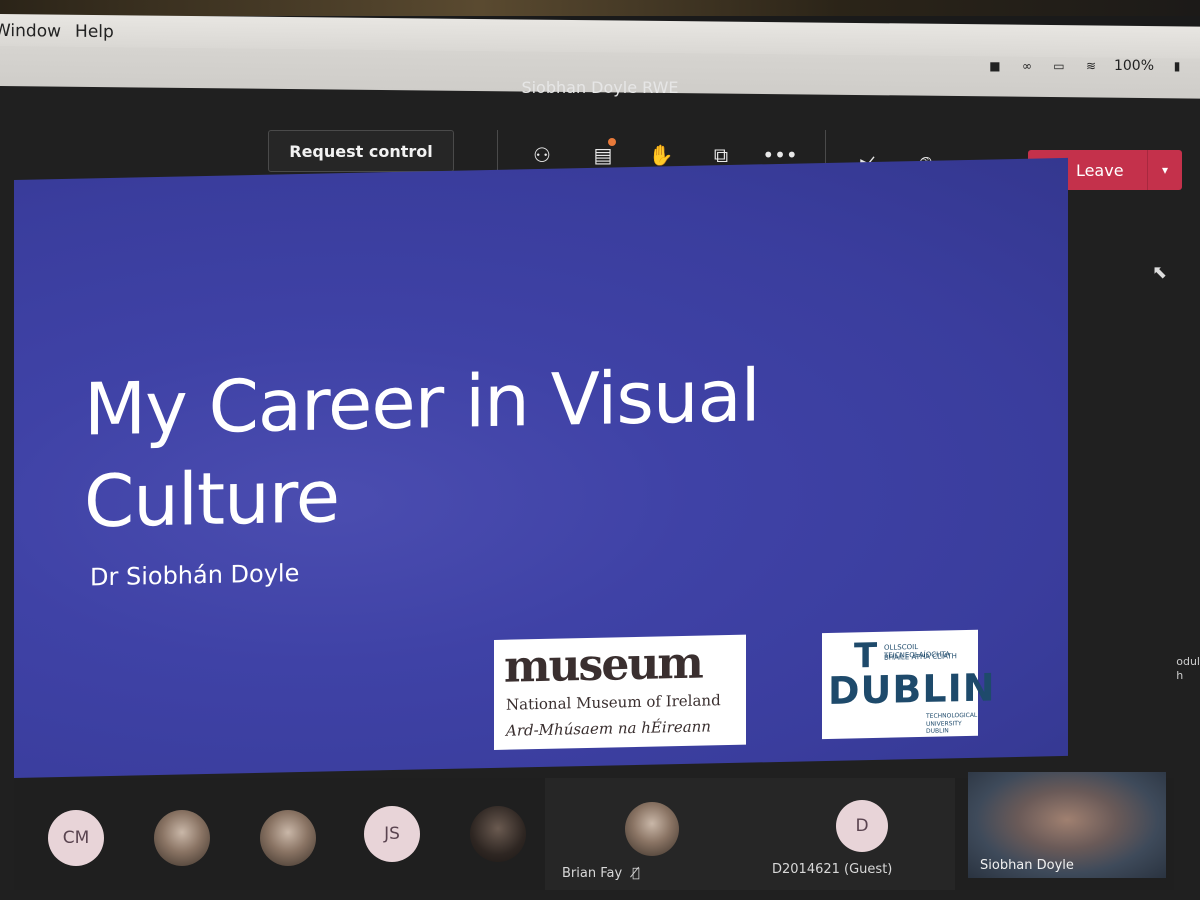 Image resolution: width=1200 pixels, height=900 pixels. Describe the element at coordinates (920, 657) in the screenshot. I see `tu-logo-small2: BHAILE ÁTHA CLIATH` at that location.